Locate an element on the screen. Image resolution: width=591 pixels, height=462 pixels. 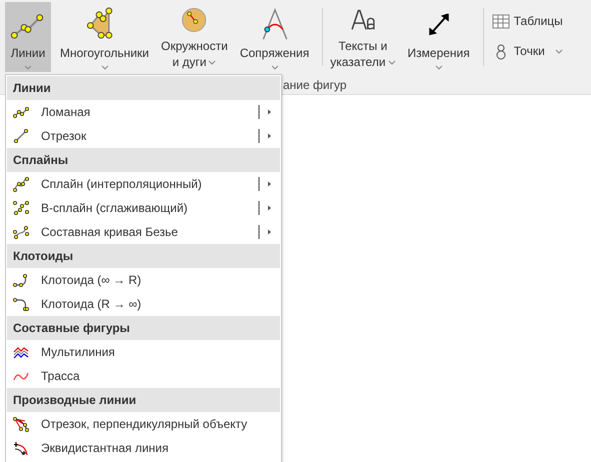
polyline-icon is located at coordinates (21, 112).